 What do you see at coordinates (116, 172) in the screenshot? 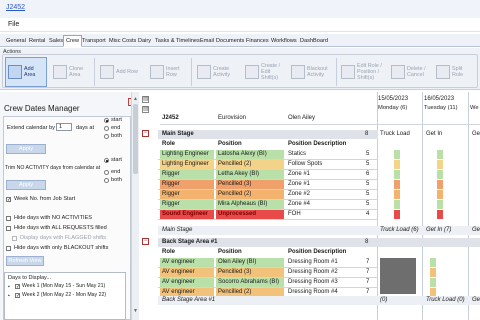
I see `trim-end-label: end` at bounding box center [116, 172].